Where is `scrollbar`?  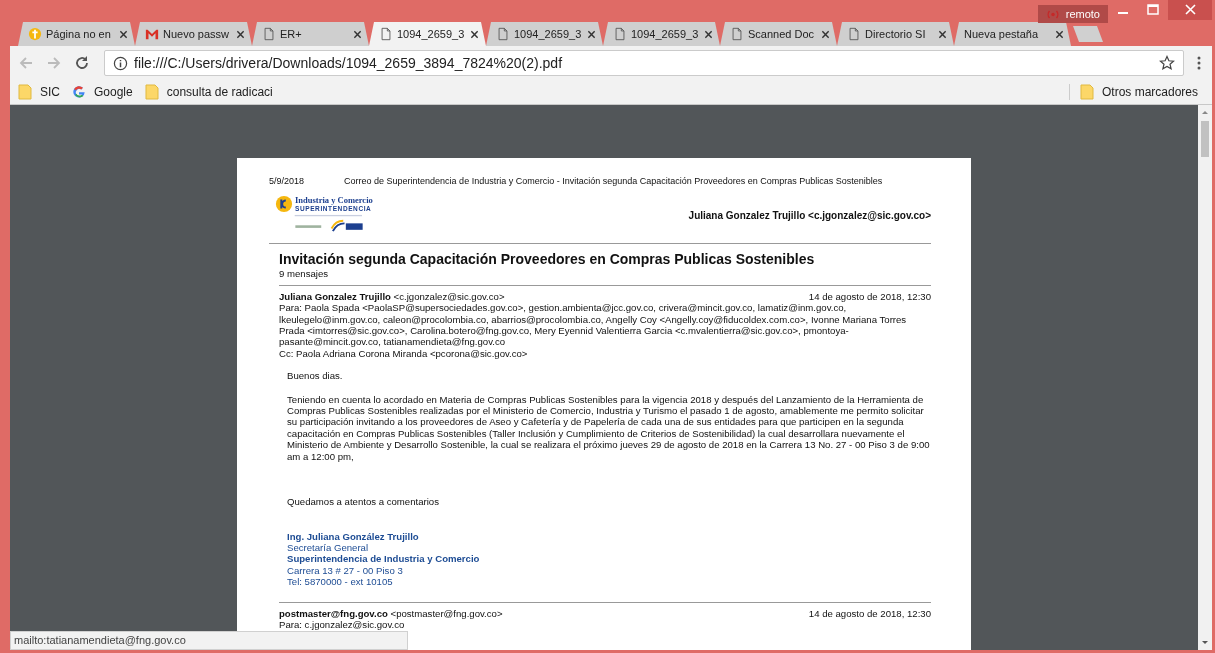 scrollbar is located at coordinates (1205, 377).